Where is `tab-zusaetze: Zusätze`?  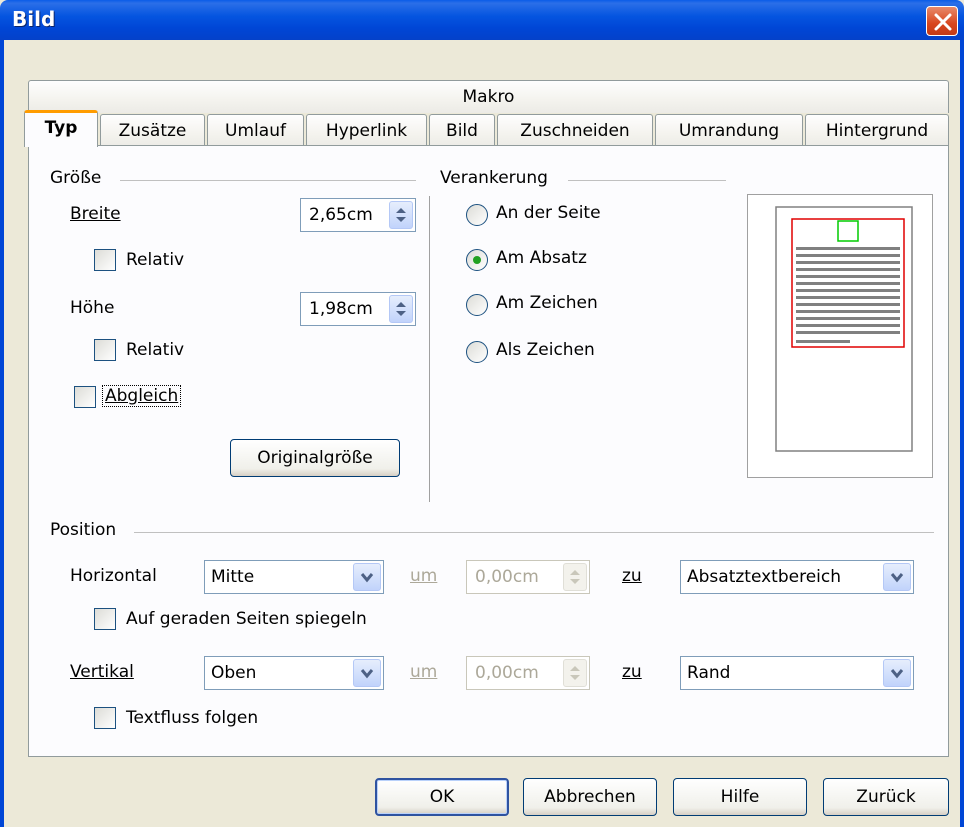 tab-zusaetze: Zusätze is located at coordinates (152, 130).